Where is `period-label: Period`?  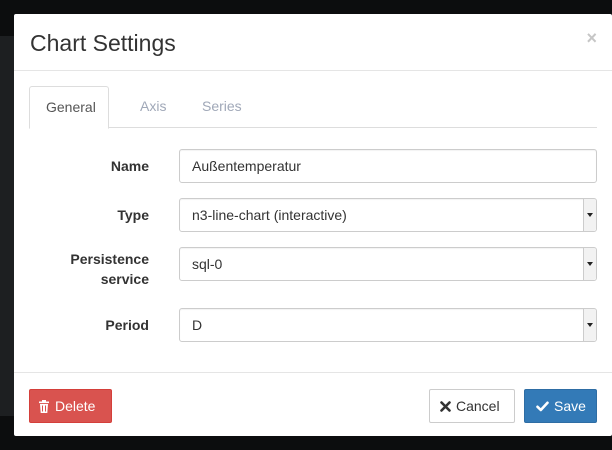 period-label: Period is located at coordinates (127, 325).